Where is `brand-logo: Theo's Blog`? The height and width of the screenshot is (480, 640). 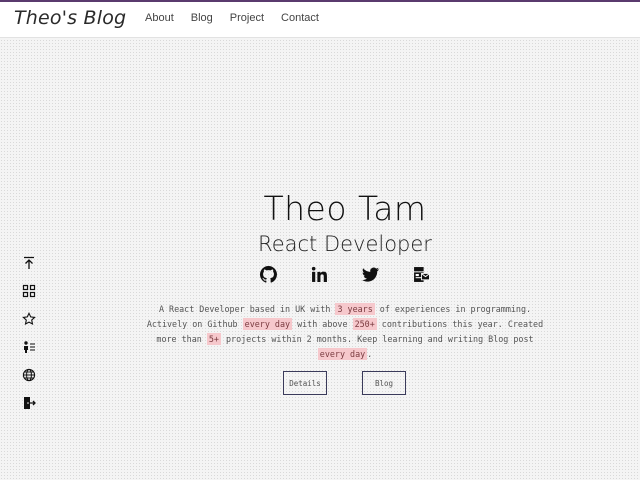 brand-logo: Theo's Blog is located at coordinates (70, 18).